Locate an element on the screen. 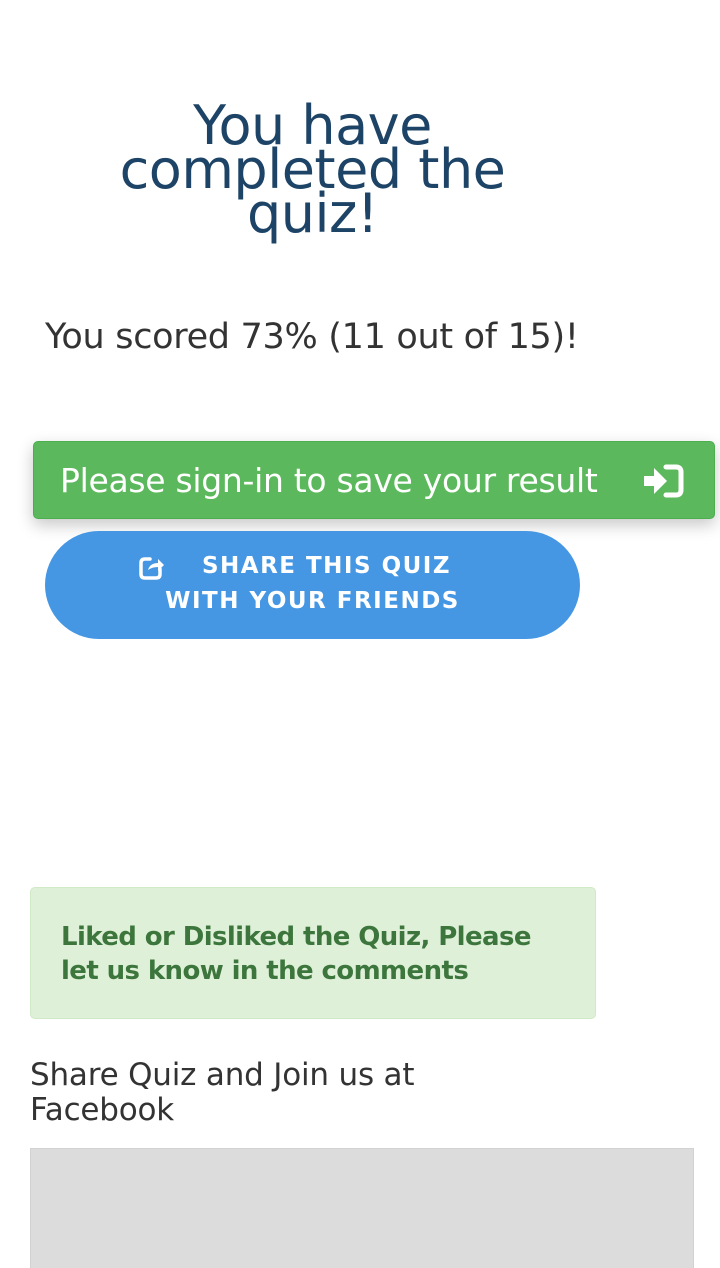 The image size is (720, 1268). page-title: You have completed the quiz! is located at coordinates (312, 169).